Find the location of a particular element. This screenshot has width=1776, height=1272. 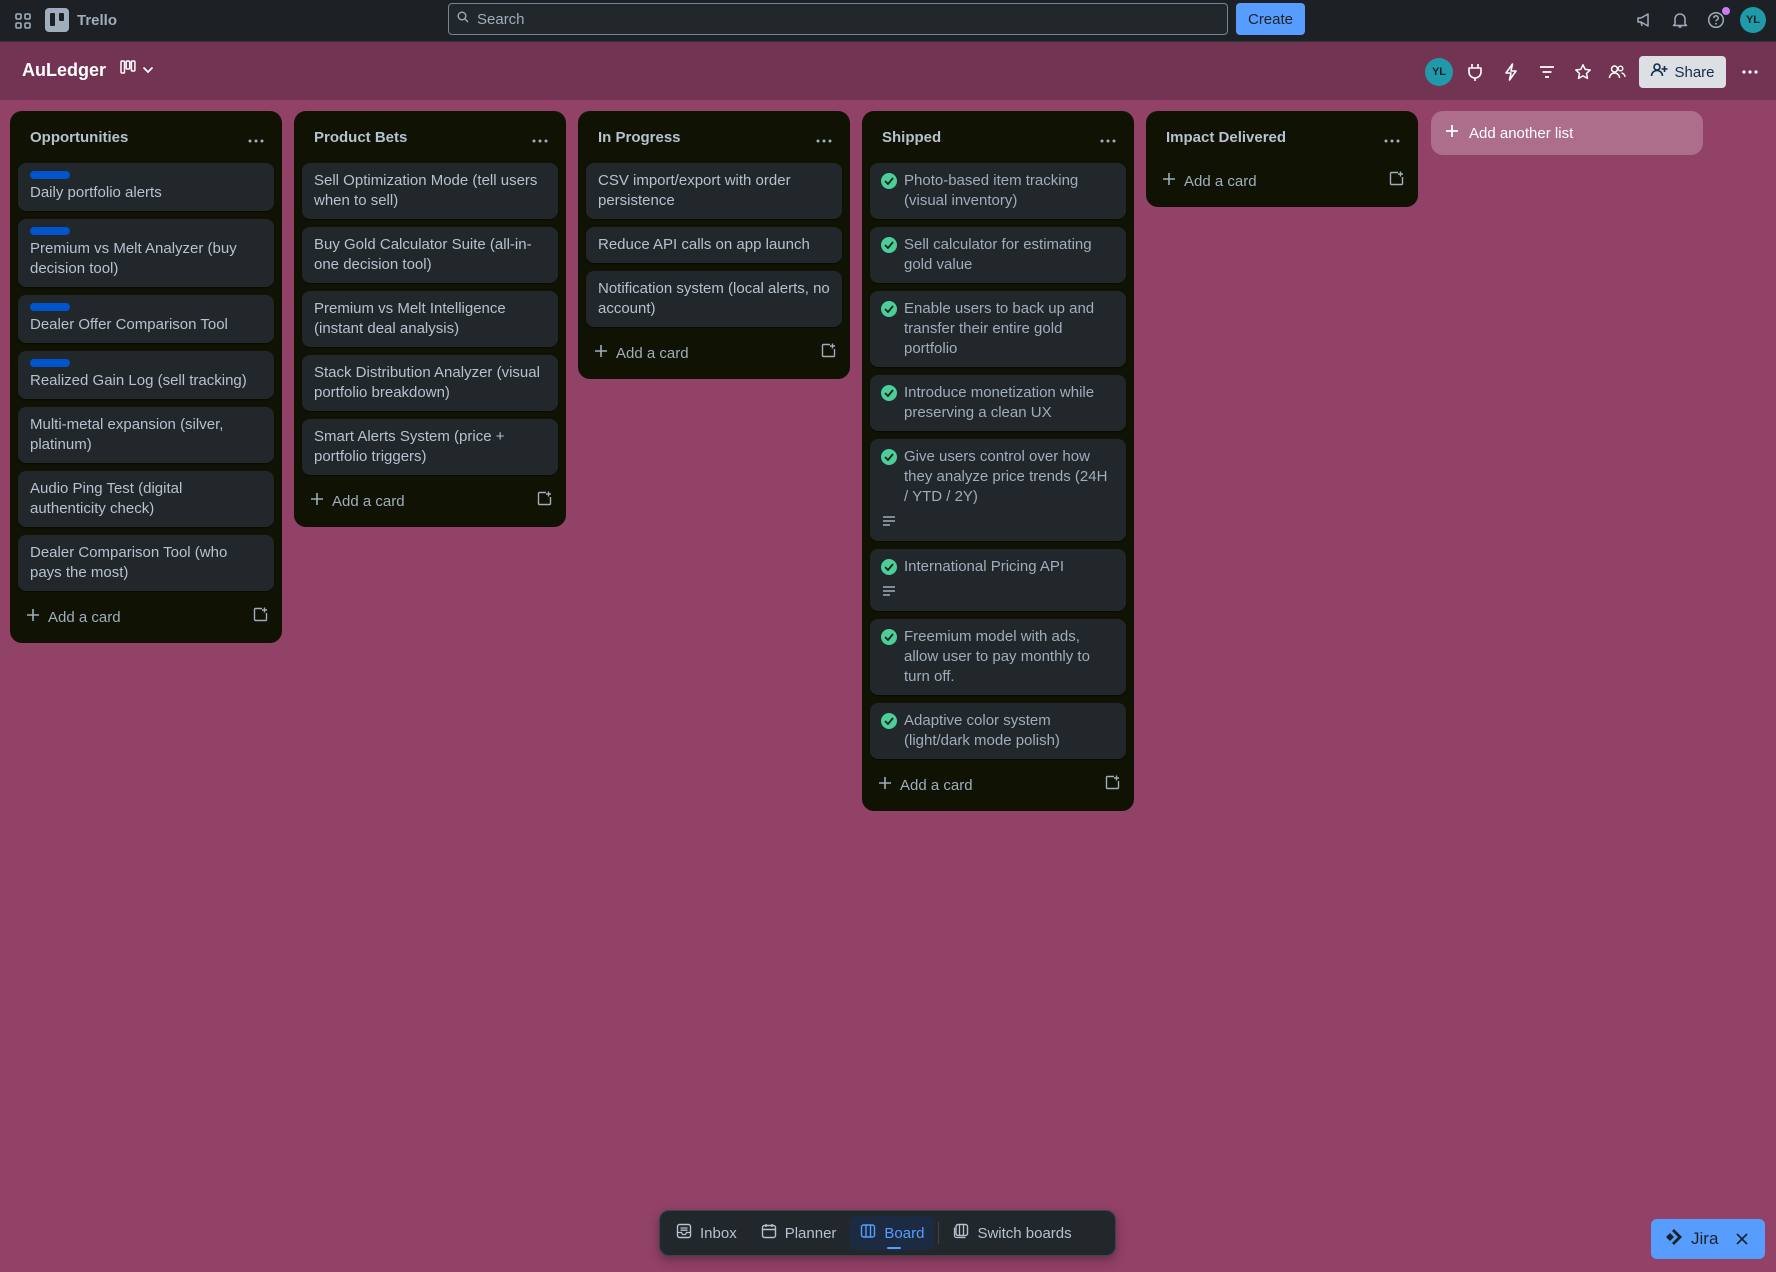

card: Realized Gain Log (sell tracking) is located at coordinates (146, 375).